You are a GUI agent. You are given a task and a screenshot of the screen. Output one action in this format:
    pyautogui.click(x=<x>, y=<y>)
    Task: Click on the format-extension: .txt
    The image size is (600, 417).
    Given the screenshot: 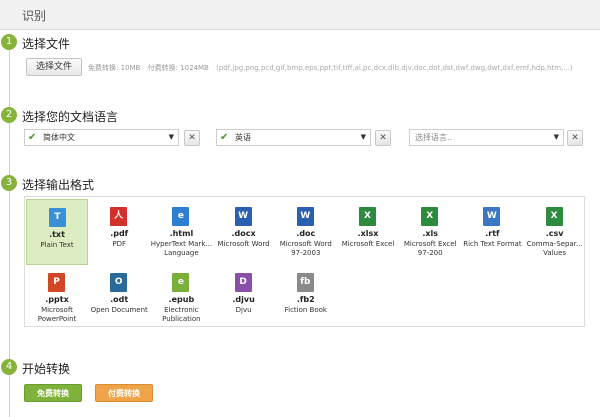 What is the action you would take?
    pyautogui.click(x=57, y=234)
    